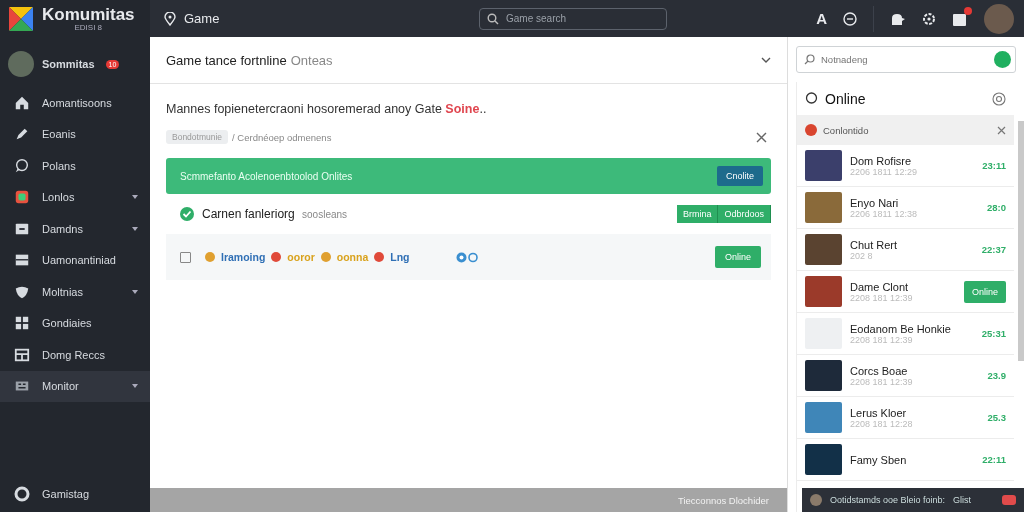  What do you see at coordinates (243, 257) in the screenshot?
I see `chip-label: Iramoing` at bounding box center [243, 257].